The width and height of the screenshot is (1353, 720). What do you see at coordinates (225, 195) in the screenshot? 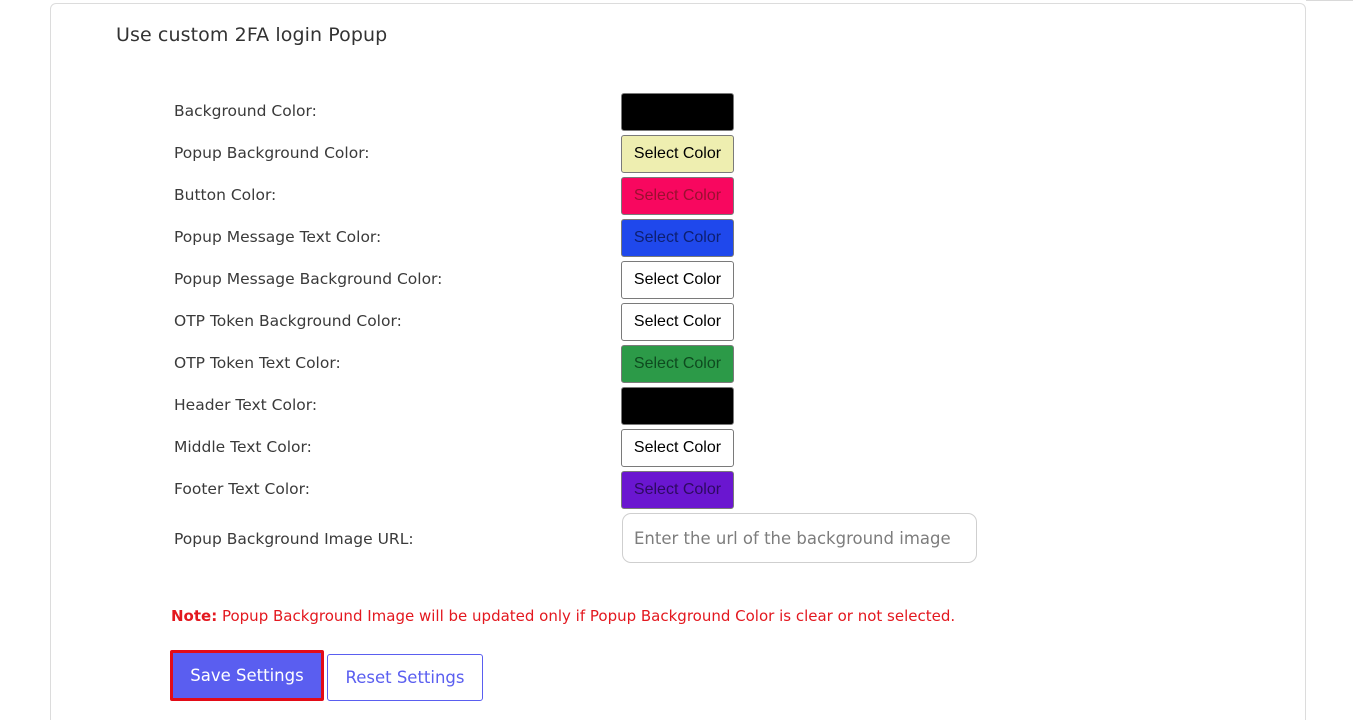
I see `color-row-label: Button Color:` at bounding box center [225, 195].